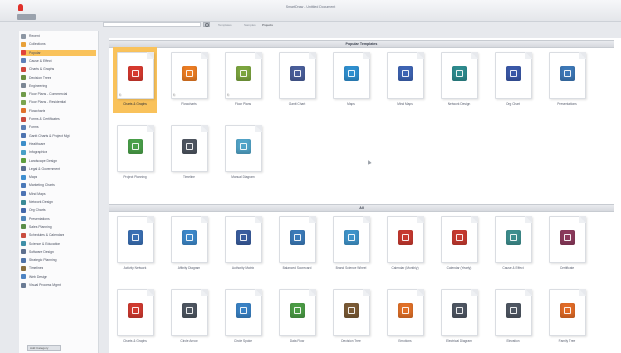  I want to click on sidebar-item-landscape-design: Landscape Design, so click(58, 161).